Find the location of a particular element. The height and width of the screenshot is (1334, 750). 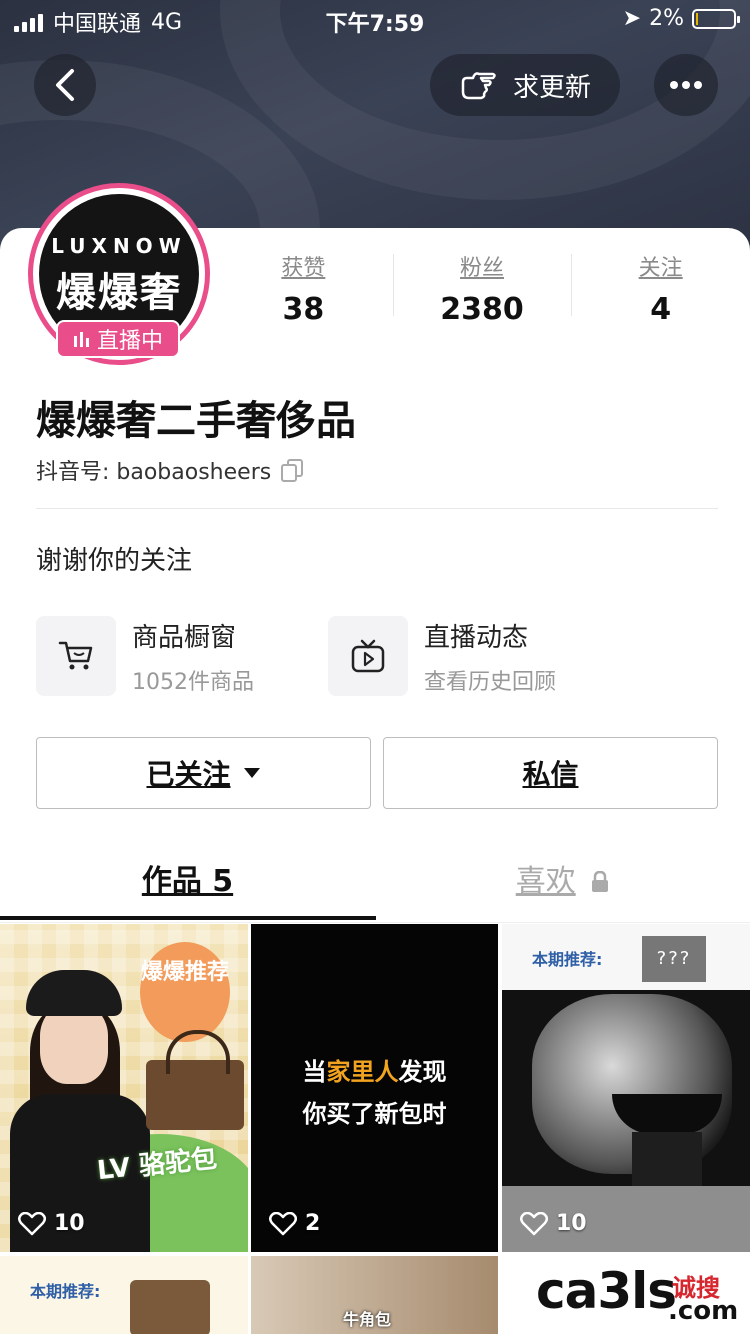

stat-following: 关注 4 is located at coordinates (660, 290).